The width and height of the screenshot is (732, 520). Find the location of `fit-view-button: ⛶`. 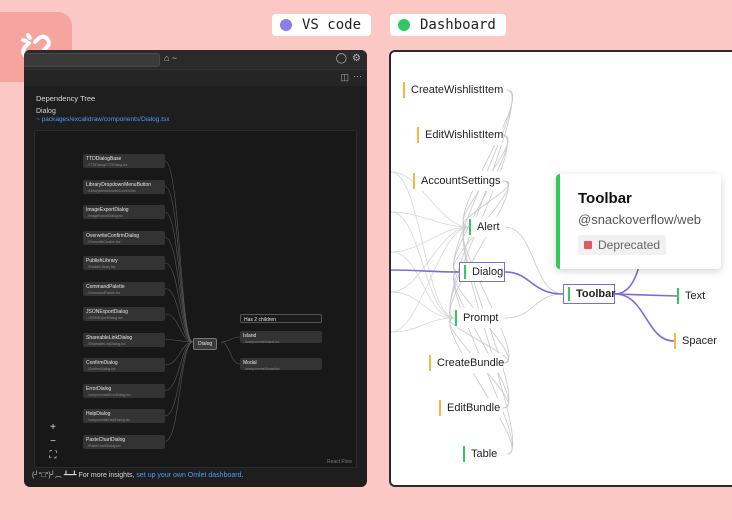

fit-view-button: ⛶ is located at coordinates (53, 456).